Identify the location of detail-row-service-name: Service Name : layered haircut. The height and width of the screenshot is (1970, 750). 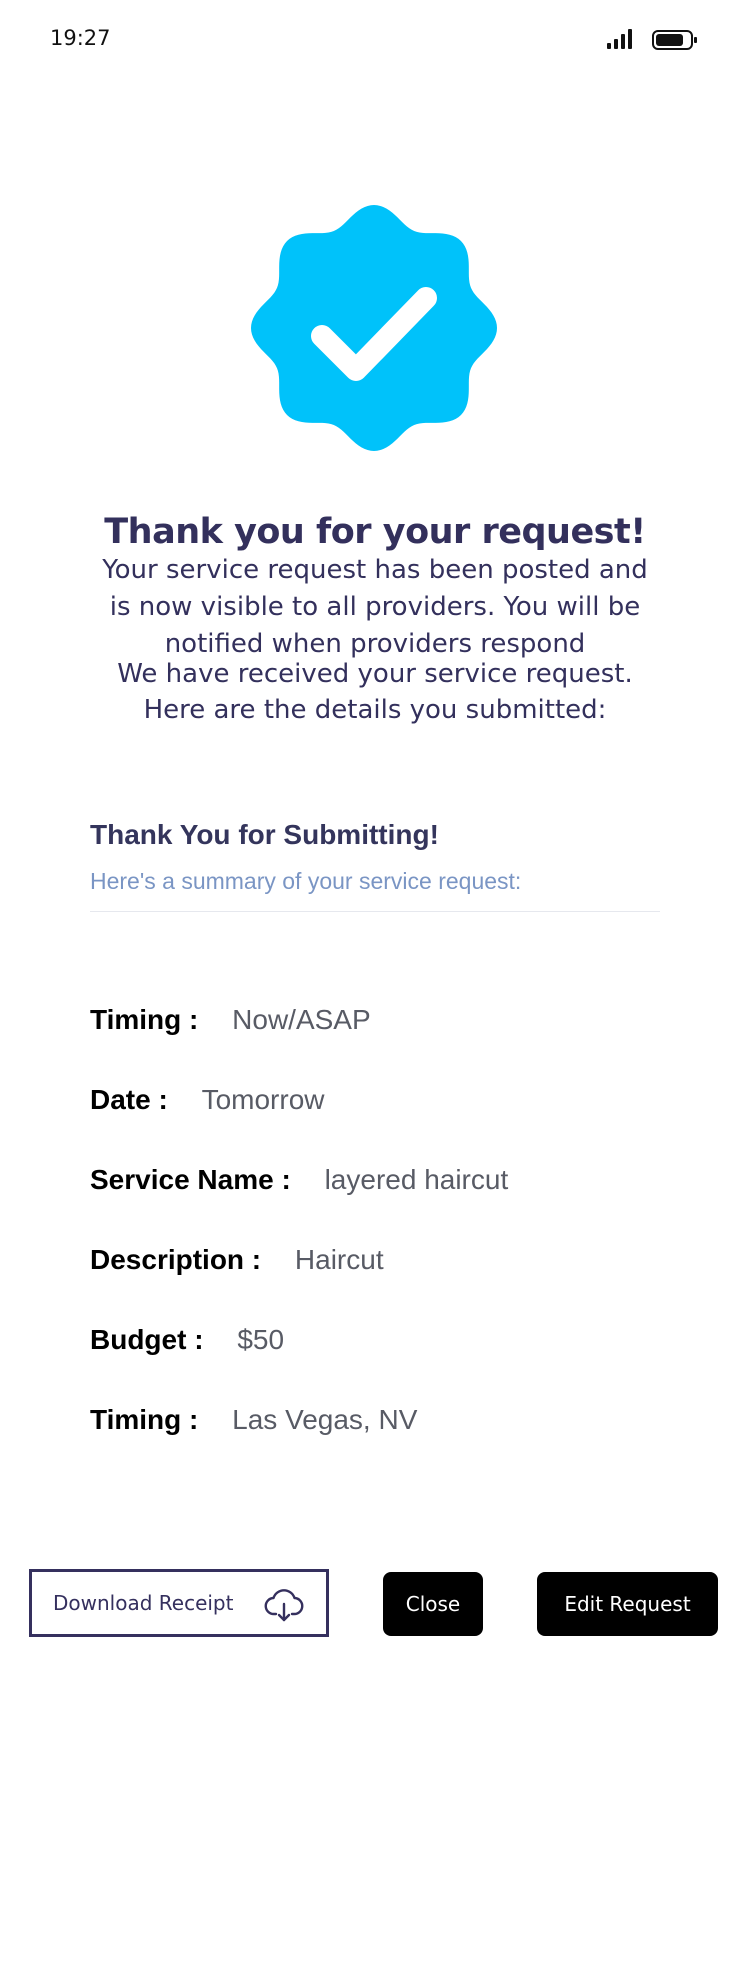
(299, 1180).